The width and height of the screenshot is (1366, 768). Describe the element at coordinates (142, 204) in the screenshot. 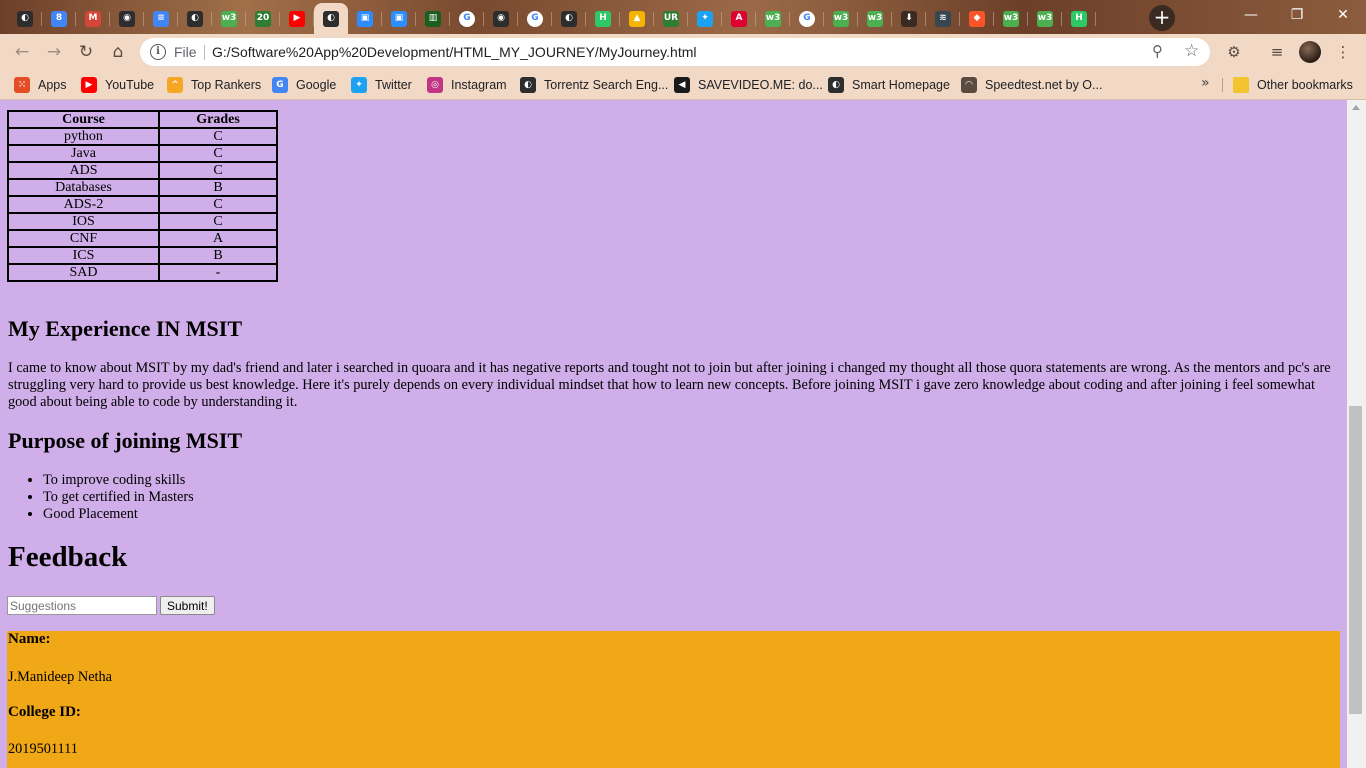

I see `table-row: ADS-2 C` at that location.